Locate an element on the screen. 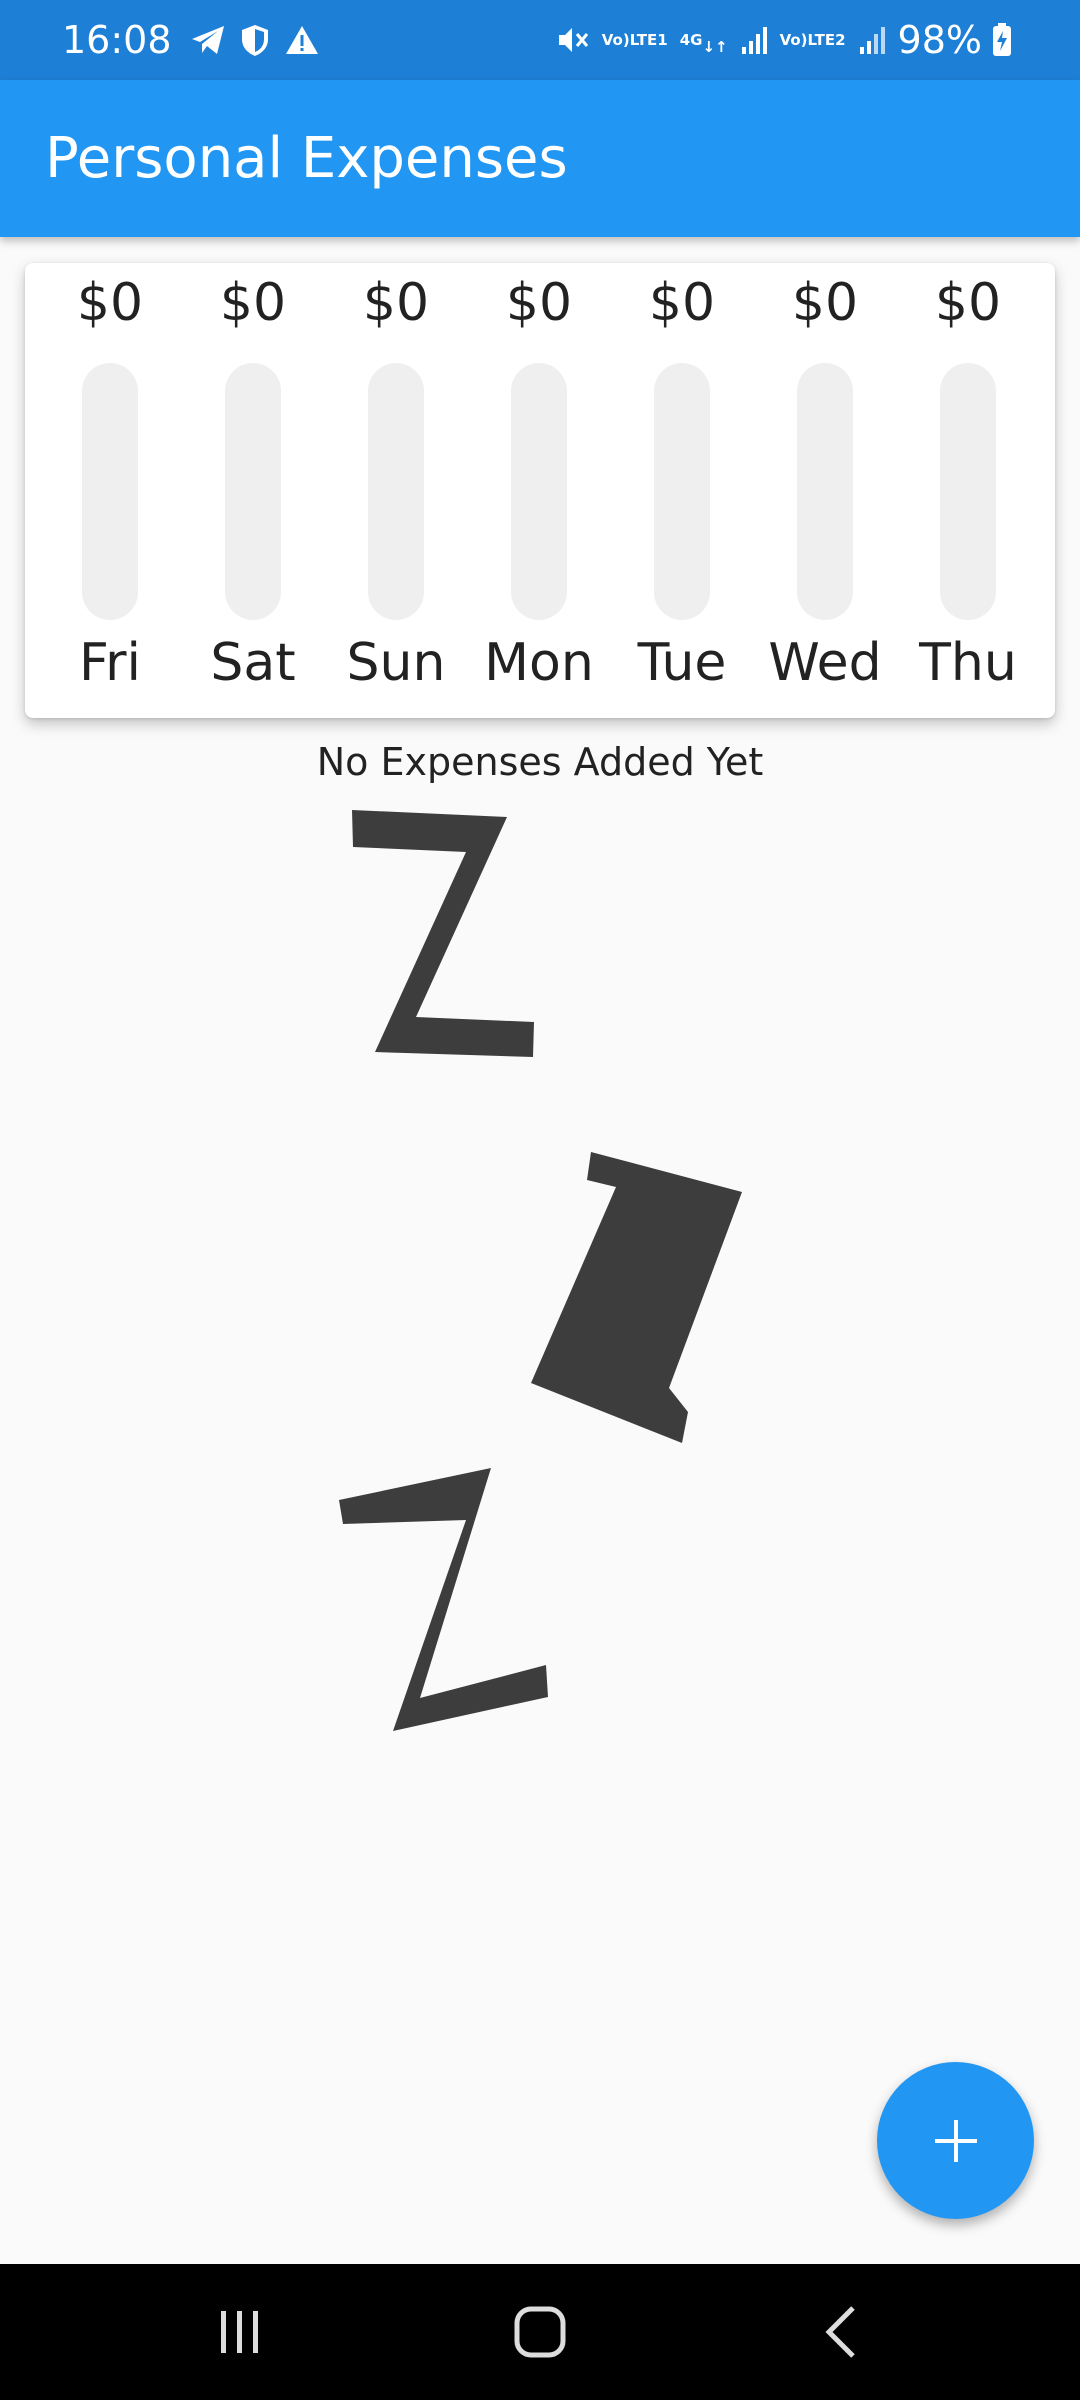 Image resolution: width=1080 pixels, height=2400 pixels. recent-apps-icon is located at coordinates (239, 2332).